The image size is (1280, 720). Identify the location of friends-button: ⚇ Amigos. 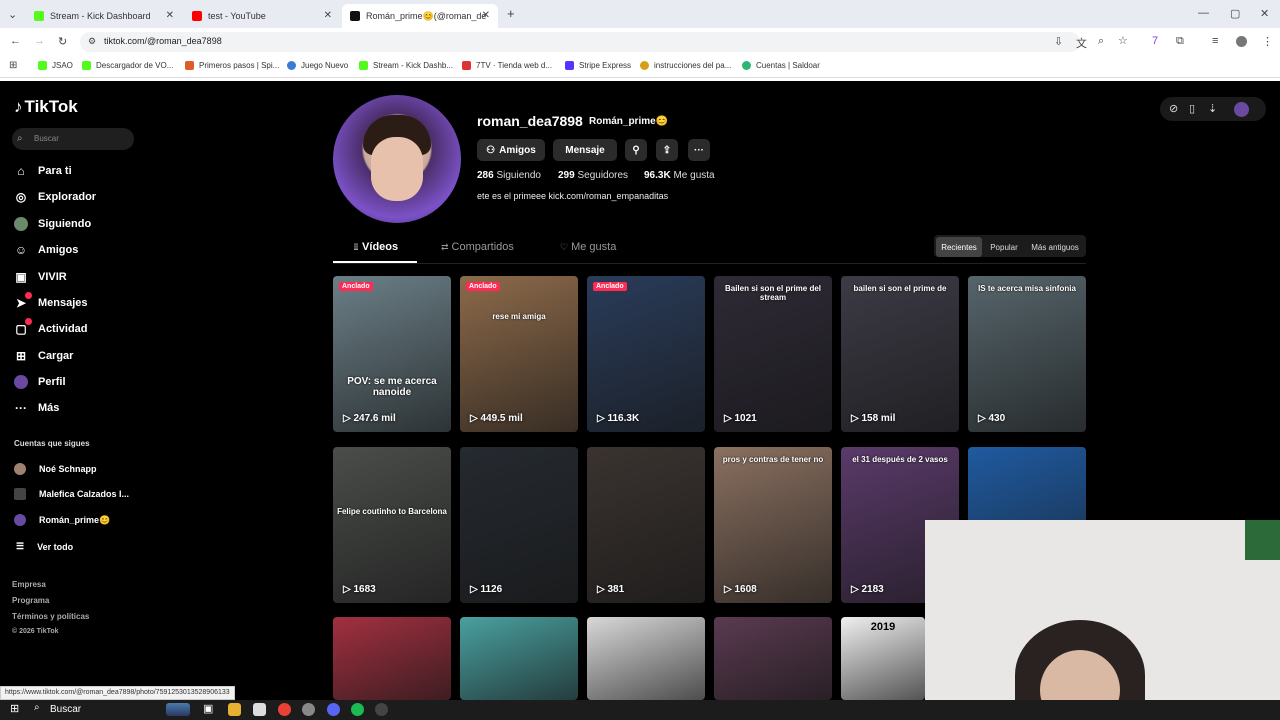
(511, 150).